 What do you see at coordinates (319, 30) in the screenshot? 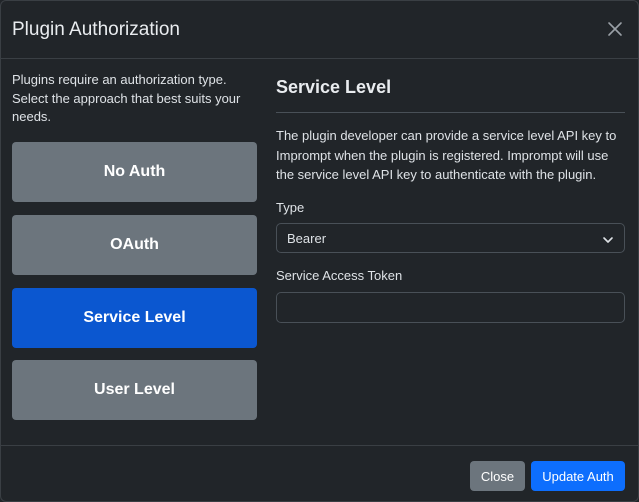
I see `dialog-header: Plugin Authorization` at bounding box center [319, 30].